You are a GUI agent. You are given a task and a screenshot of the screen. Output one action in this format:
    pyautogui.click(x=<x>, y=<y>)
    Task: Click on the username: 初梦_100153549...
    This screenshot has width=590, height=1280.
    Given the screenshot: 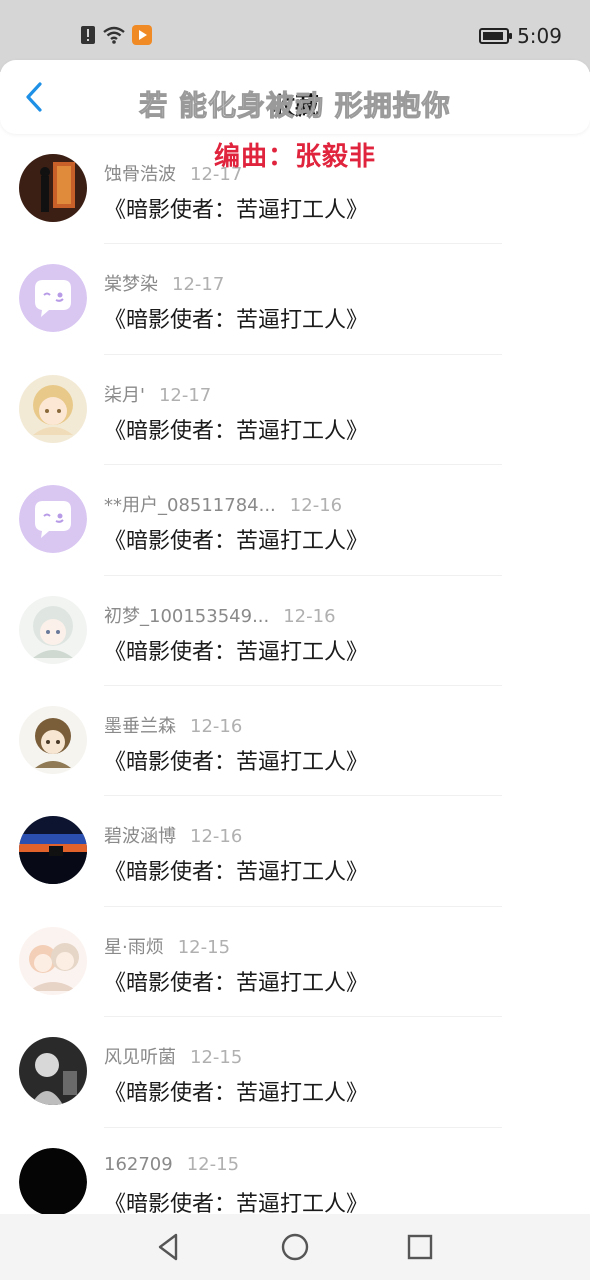 What is the action you would take?
    pyautogui.click(x=187, y=616)
    